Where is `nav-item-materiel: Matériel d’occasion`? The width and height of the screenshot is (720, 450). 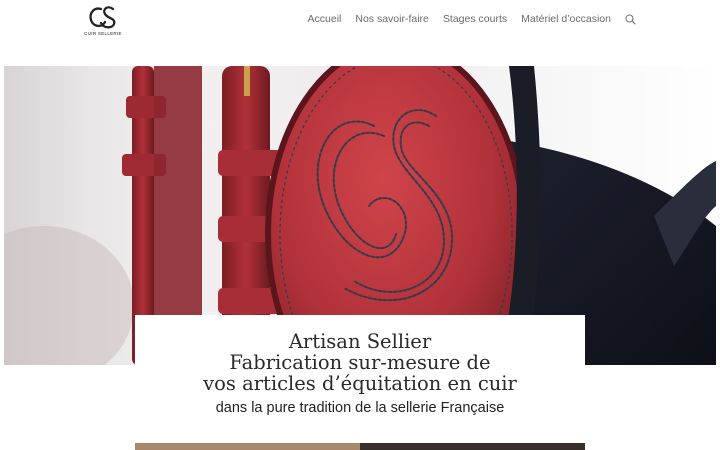 nav-item-materiel: Matériel d’occasion is located at coordinates (566, 19).